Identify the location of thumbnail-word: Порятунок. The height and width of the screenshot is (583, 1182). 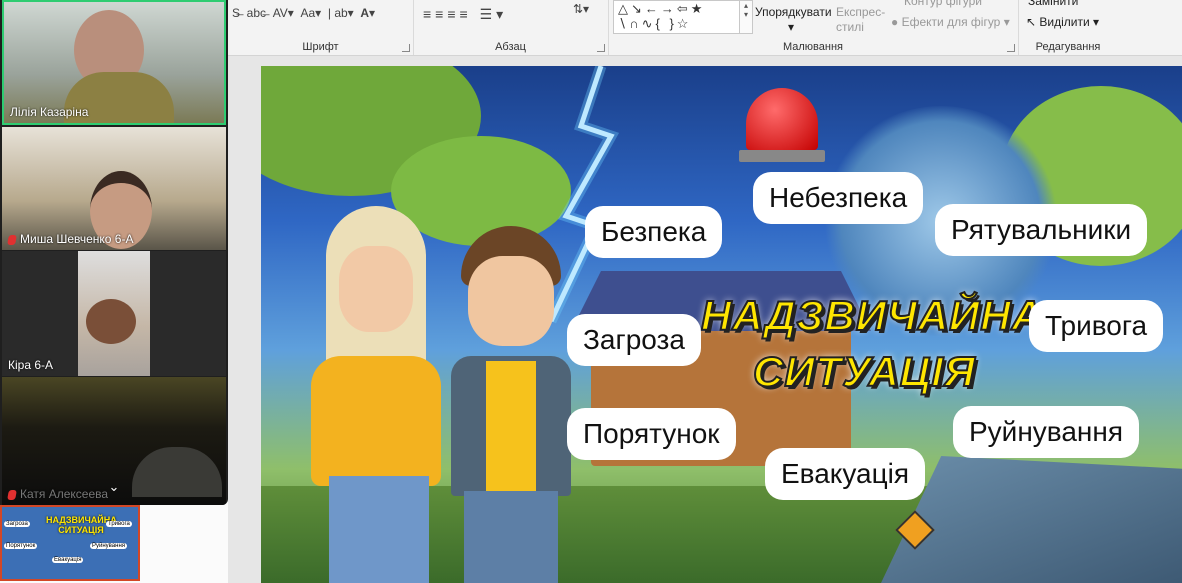
(21, 546).